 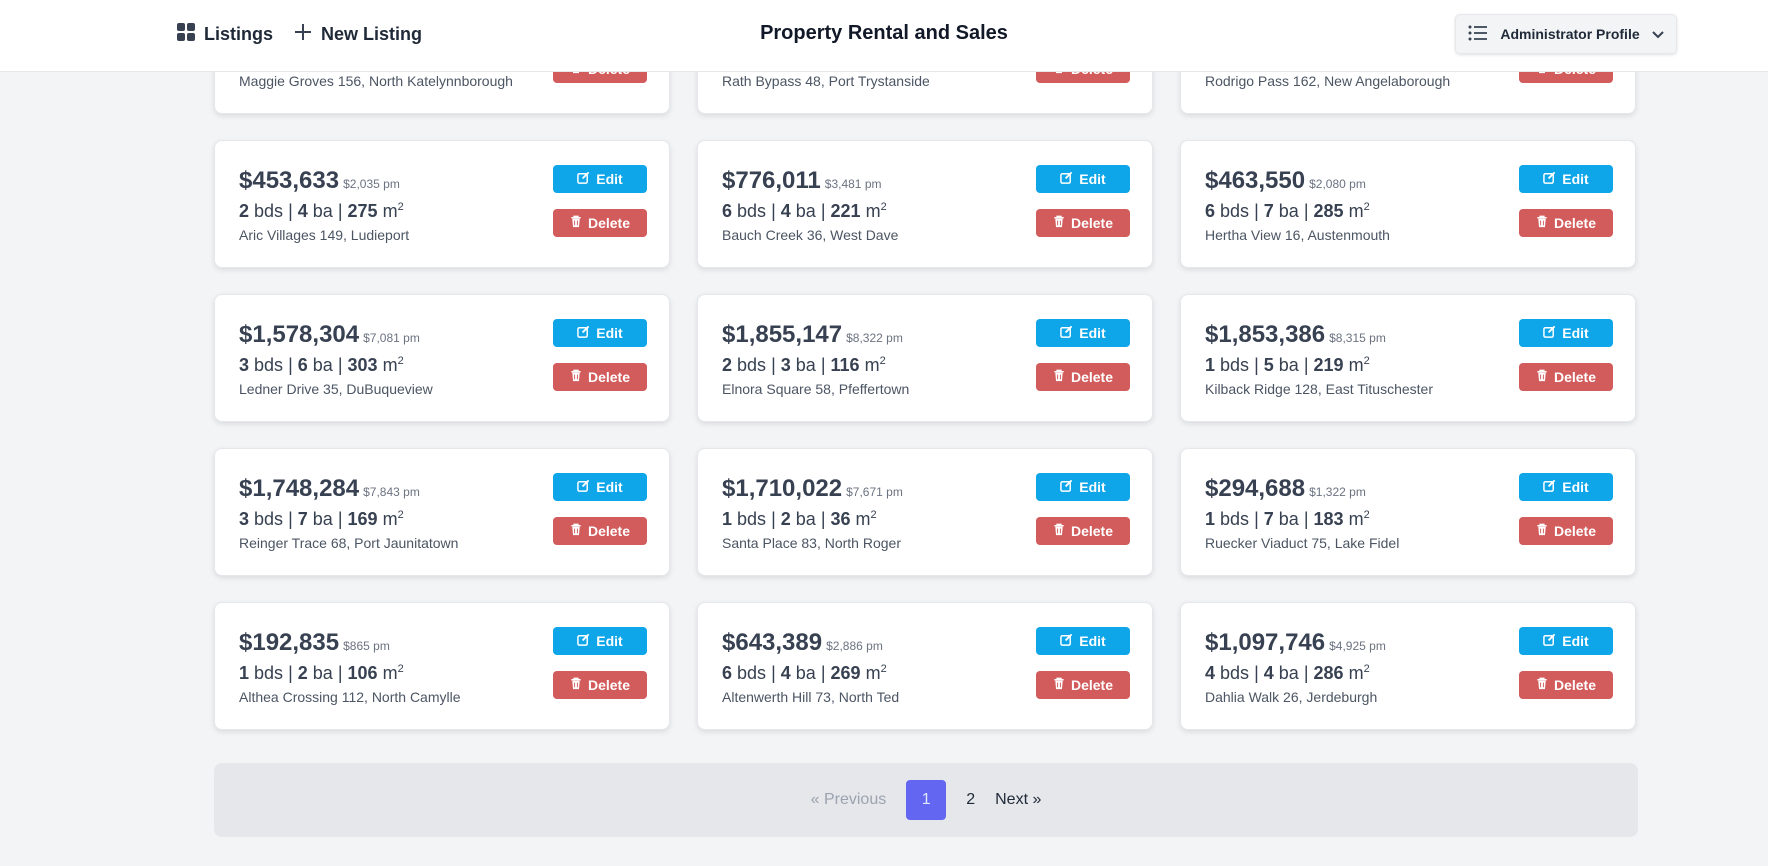 What do you see at coordinates (1018, 800) in the screenshot?
I see `pagination-next: Next »` at bounding box center [1018, 800].